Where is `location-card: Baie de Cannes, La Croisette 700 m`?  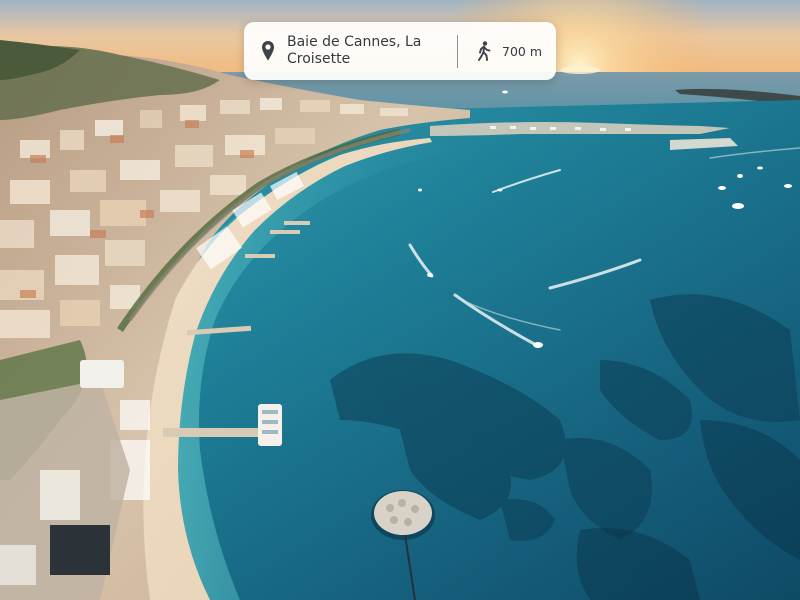 location-card: Baie de Cannes, La Croisette 700 m is located at coordinates (400, 51).